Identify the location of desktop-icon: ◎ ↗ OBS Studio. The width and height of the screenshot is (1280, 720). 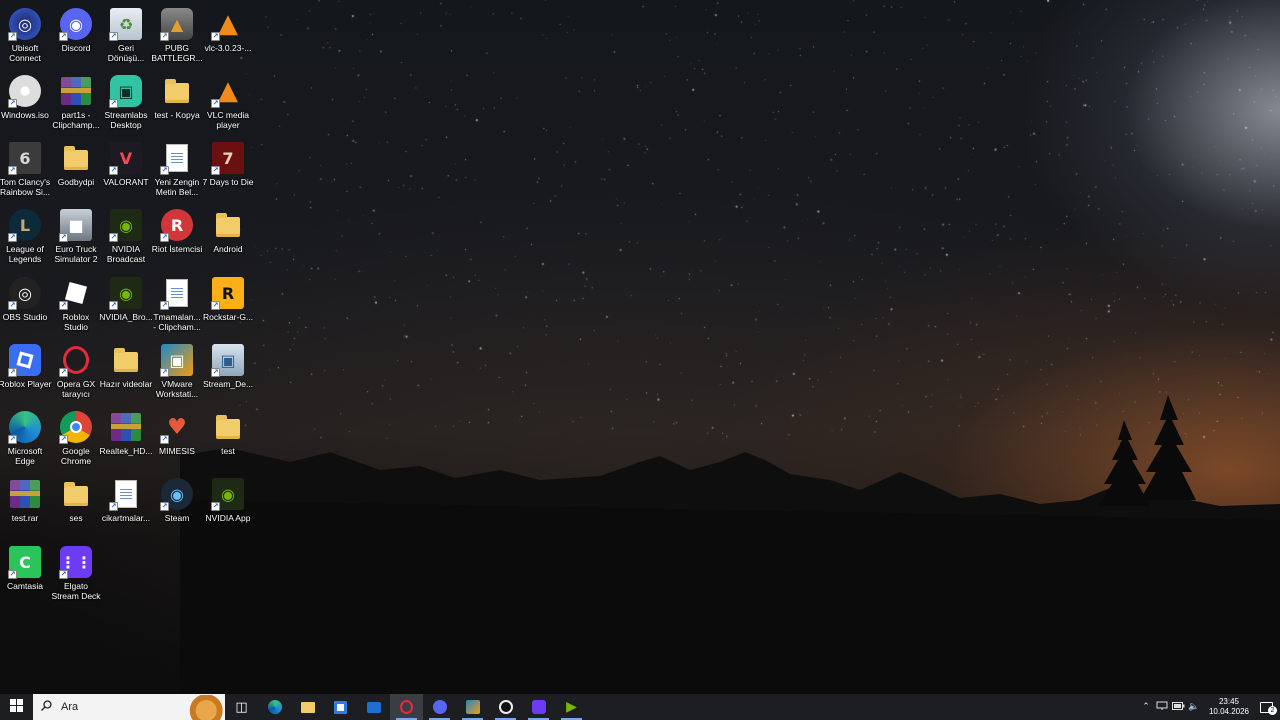
(25, 305).